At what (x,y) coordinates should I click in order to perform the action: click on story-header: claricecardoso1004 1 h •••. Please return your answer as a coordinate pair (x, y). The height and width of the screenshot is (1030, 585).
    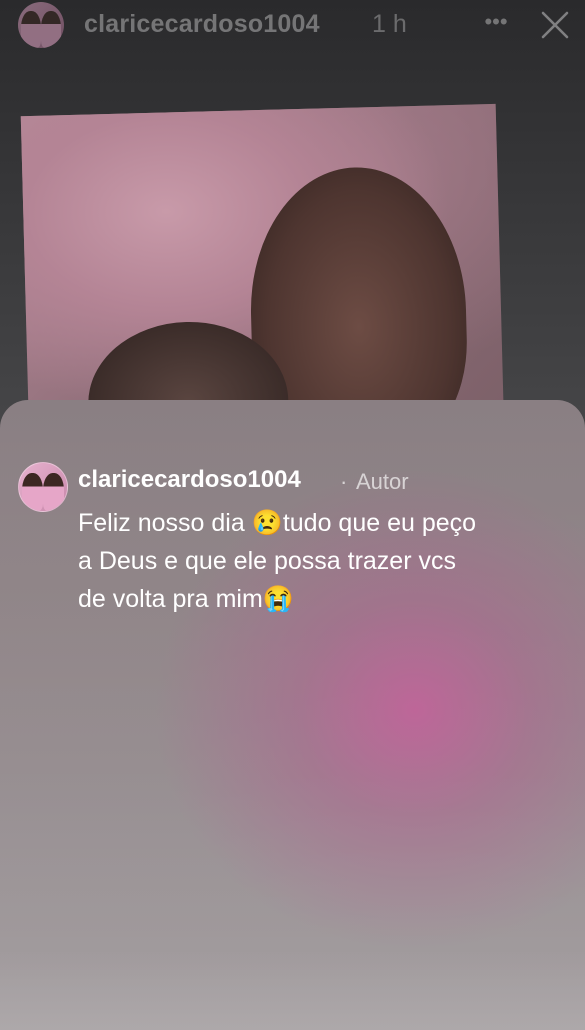
    Looking at the image, I should click on (292, 26).